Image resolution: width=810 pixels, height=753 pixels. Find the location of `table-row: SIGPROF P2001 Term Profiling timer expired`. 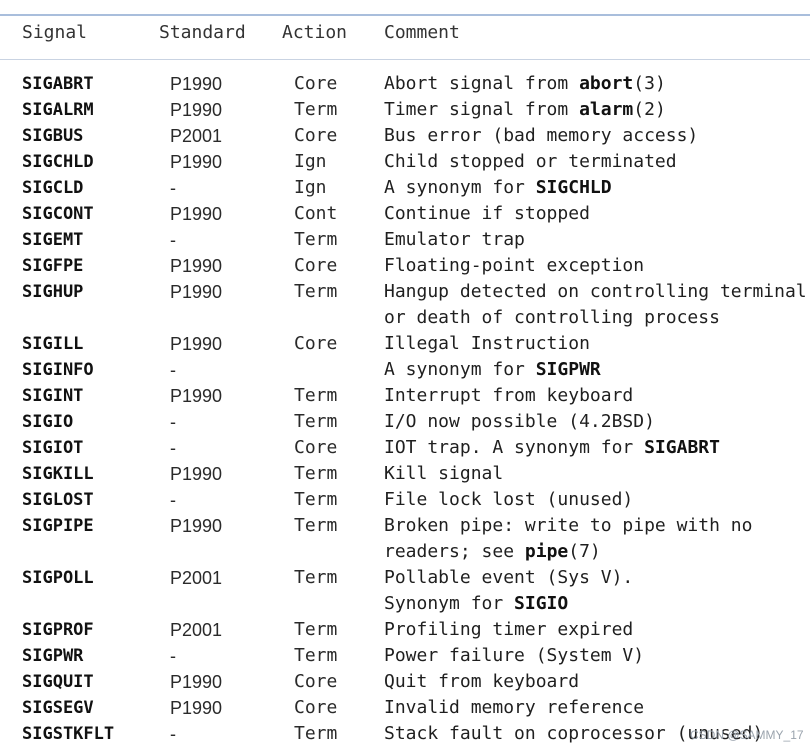

table-row: SIGPROF P2001 Term Profiling timer expired is located at coordinates (405, 630).